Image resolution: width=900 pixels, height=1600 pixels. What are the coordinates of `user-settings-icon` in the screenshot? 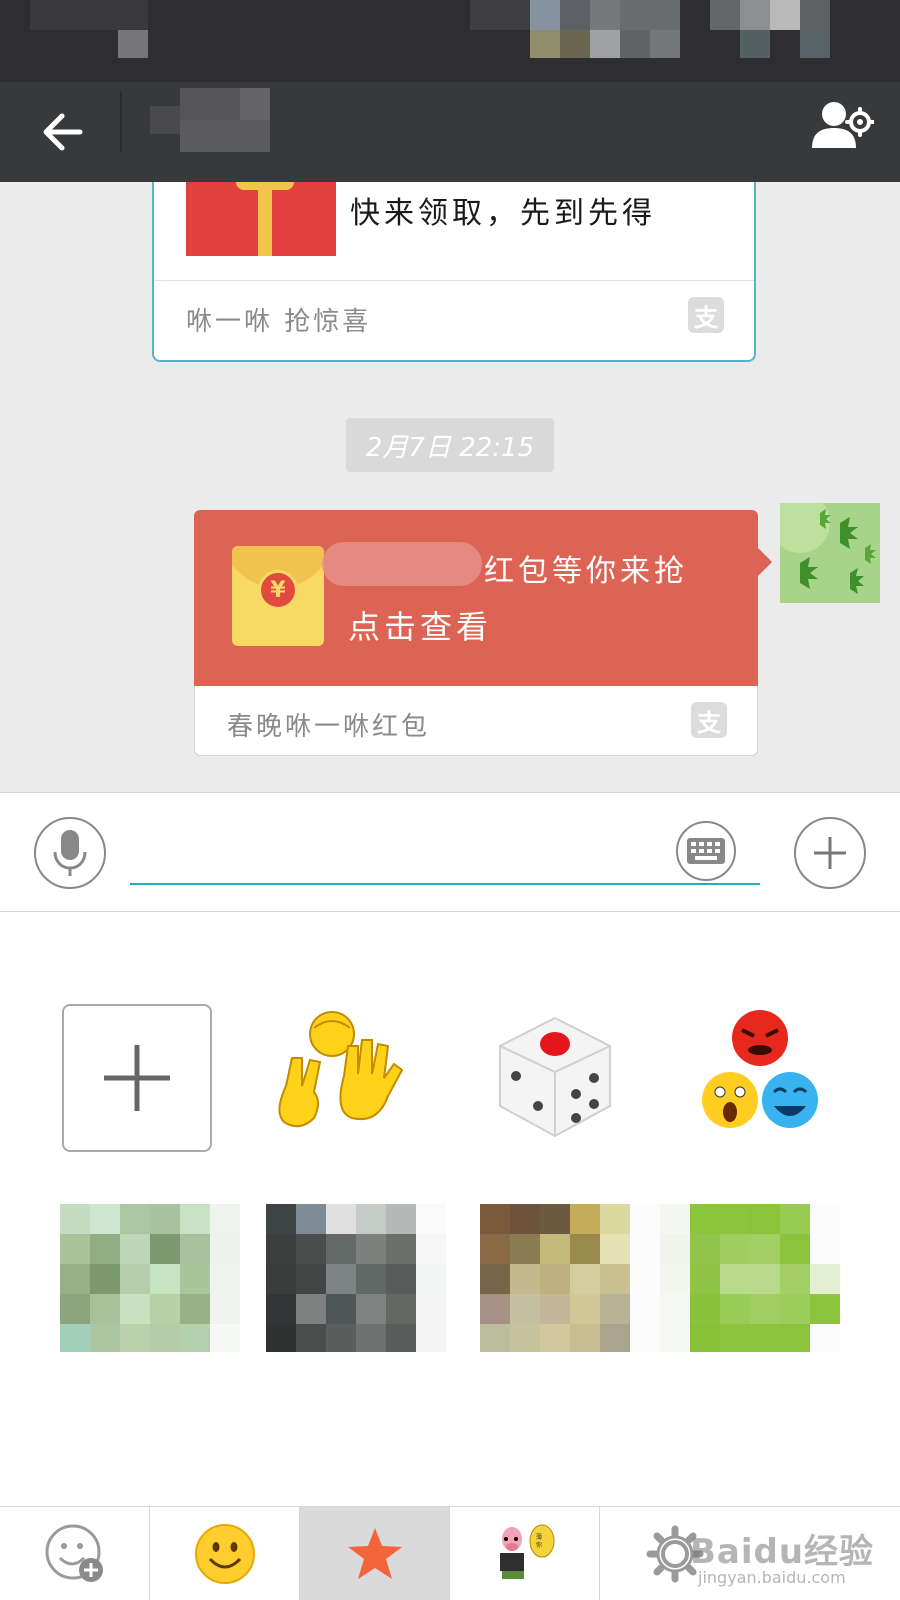 It's located at (843, 125).